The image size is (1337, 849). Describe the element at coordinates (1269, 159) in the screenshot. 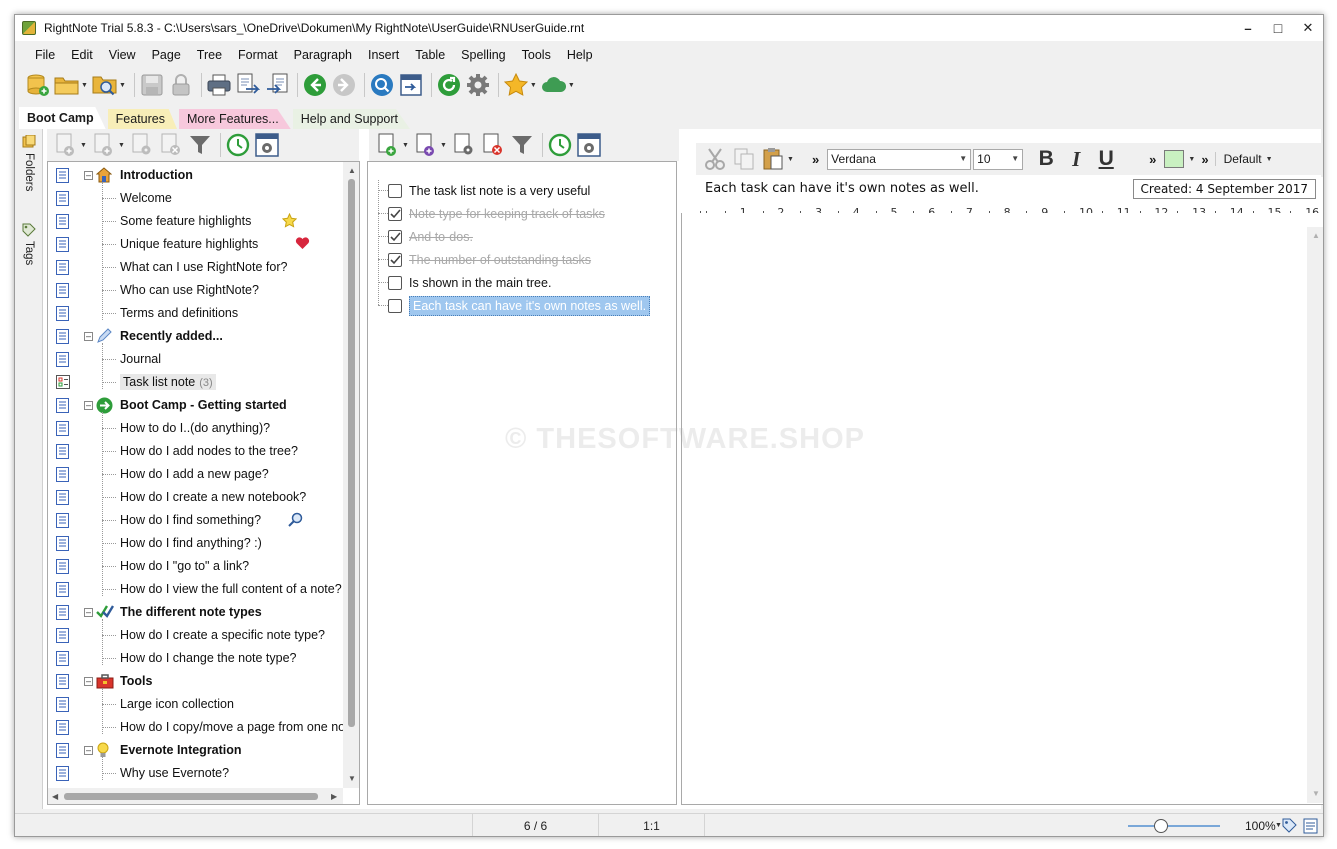

I see `style-dropdown-arrow-icon: ▼` at that location.